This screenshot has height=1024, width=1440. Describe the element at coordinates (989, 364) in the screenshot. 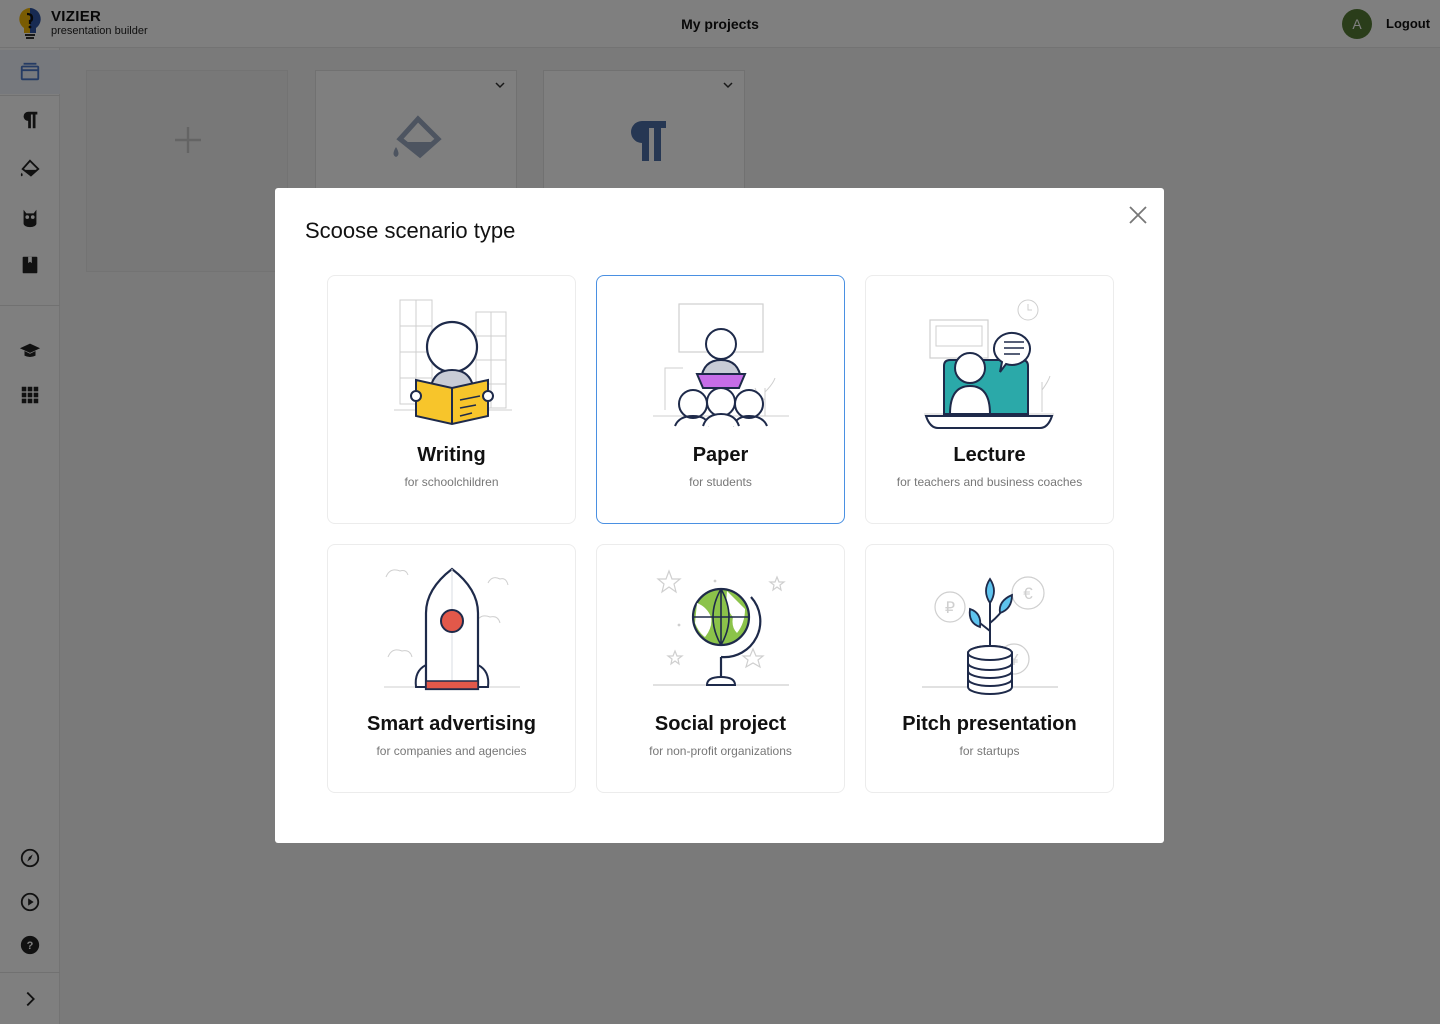

I see `lecture-illustration` at that location.